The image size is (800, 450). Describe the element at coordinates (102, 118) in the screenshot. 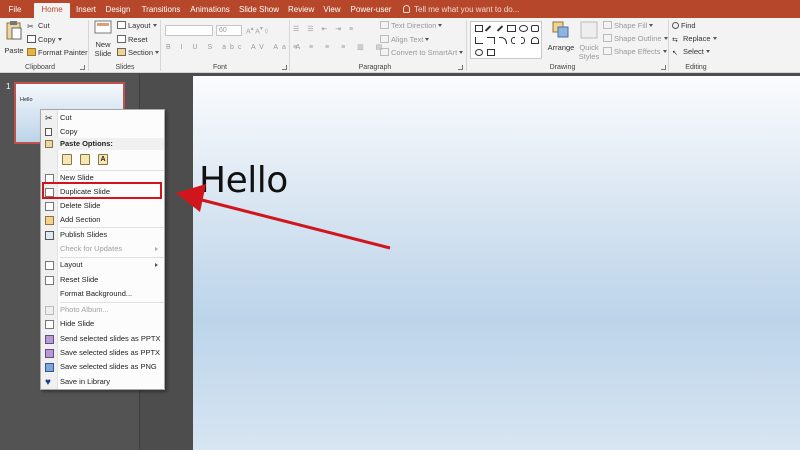

I see `menu-item-cut: ✂ Cut` at that location.